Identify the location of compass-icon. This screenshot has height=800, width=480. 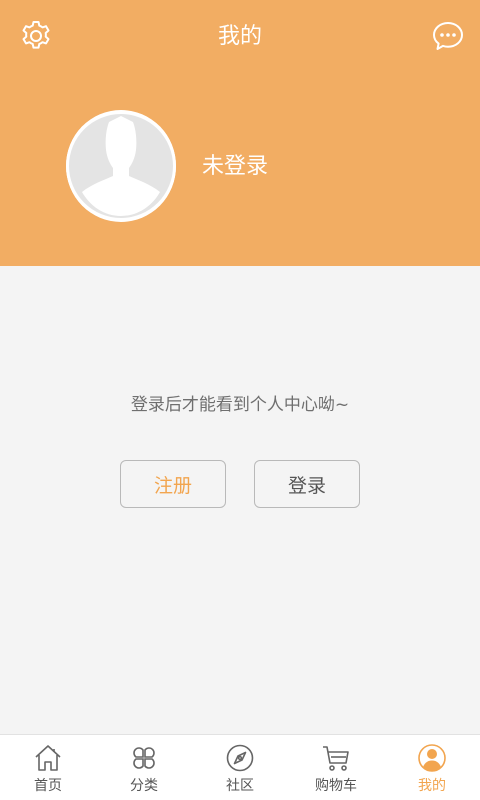
(240, 758).